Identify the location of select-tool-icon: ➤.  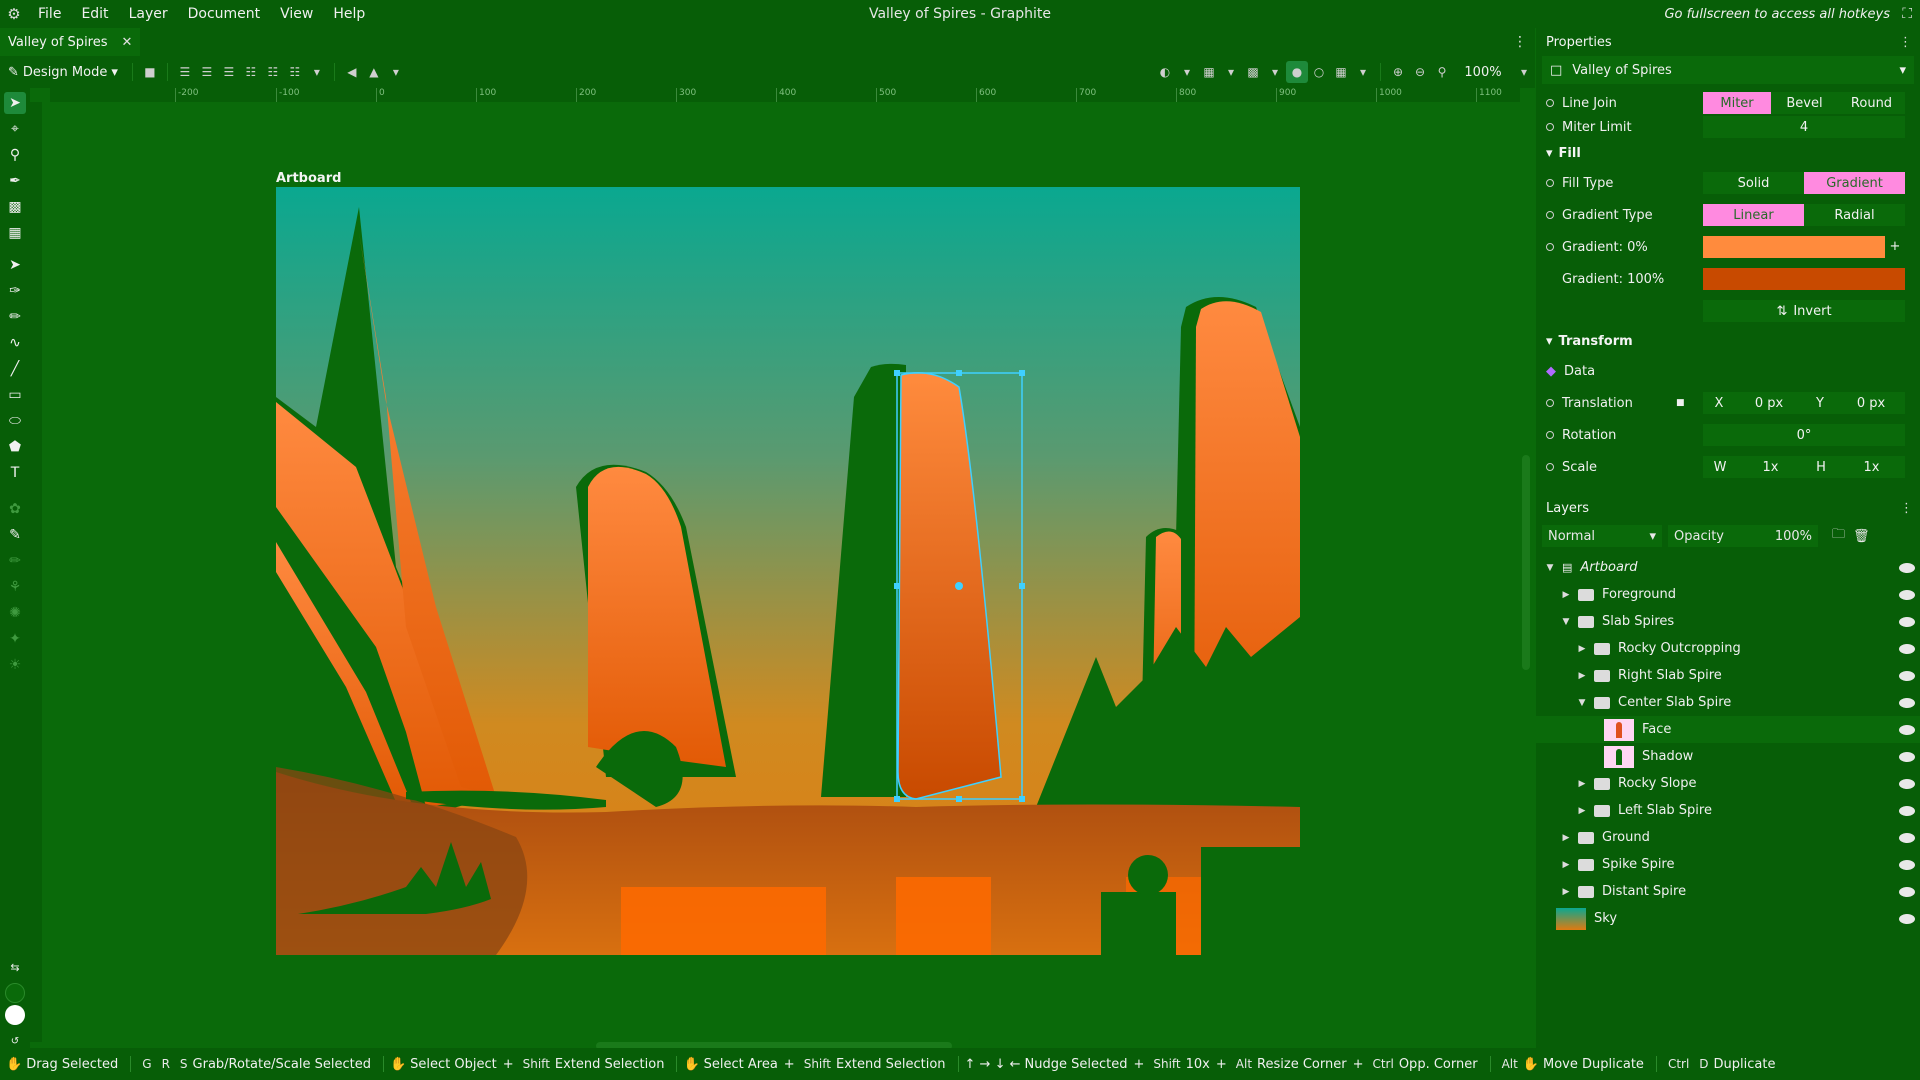
(15, 103).